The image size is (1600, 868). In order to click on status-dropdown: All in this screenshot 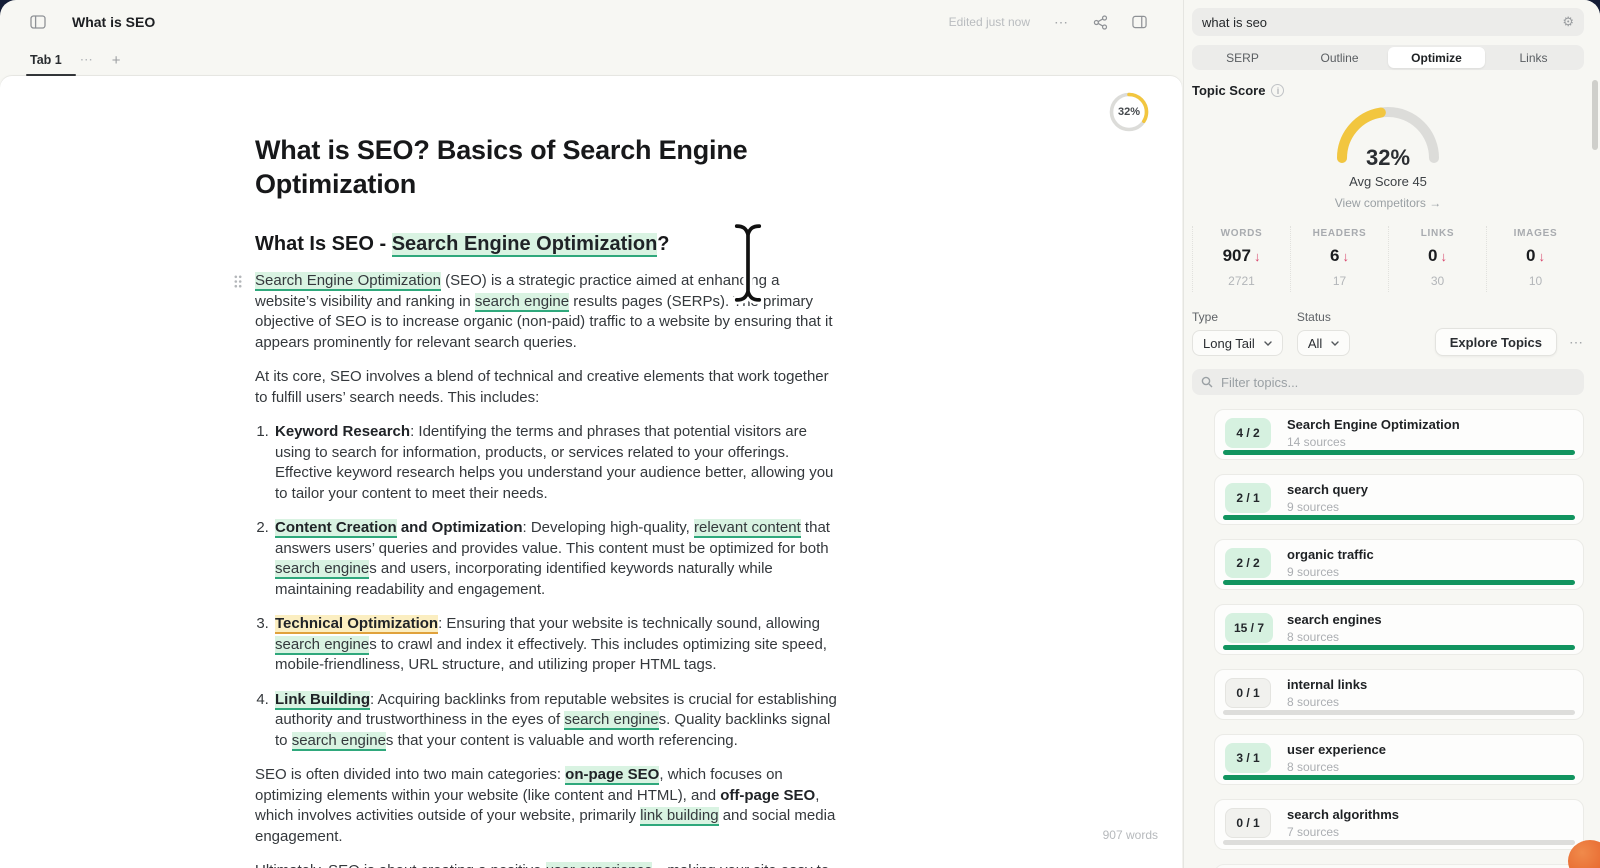, I will do `click(1323, 343)`.